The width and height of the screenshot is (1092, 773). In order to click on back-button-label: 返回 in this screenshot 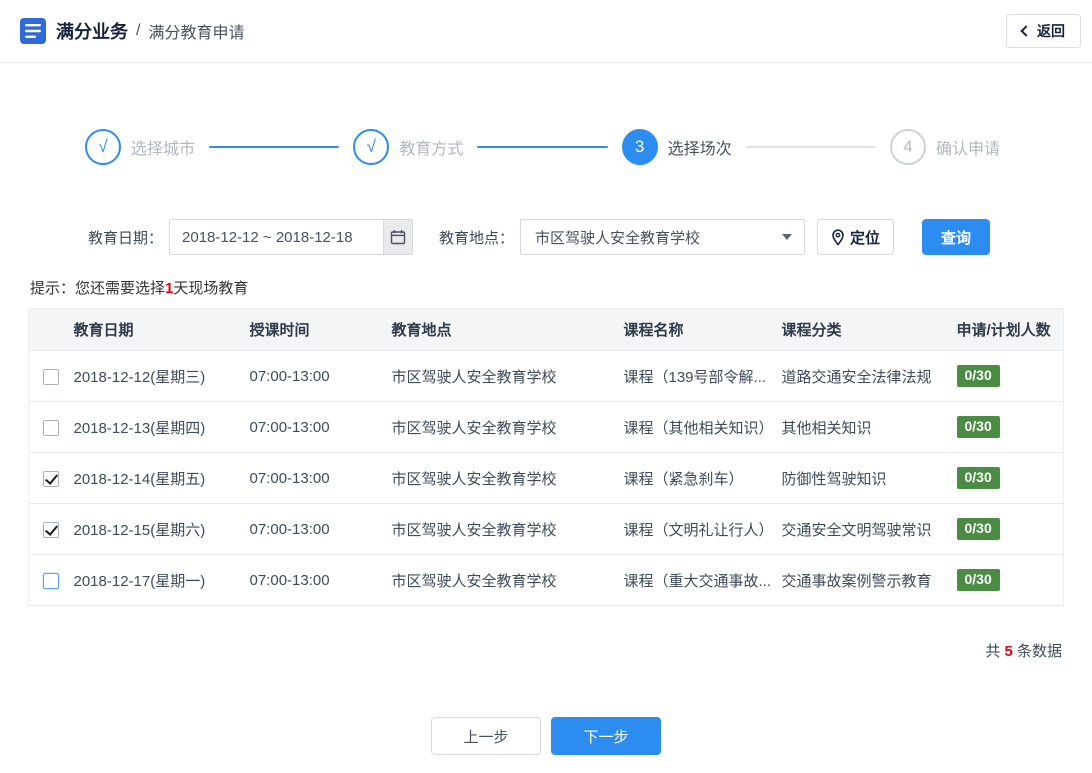, I will do `click(1051, 31)`.